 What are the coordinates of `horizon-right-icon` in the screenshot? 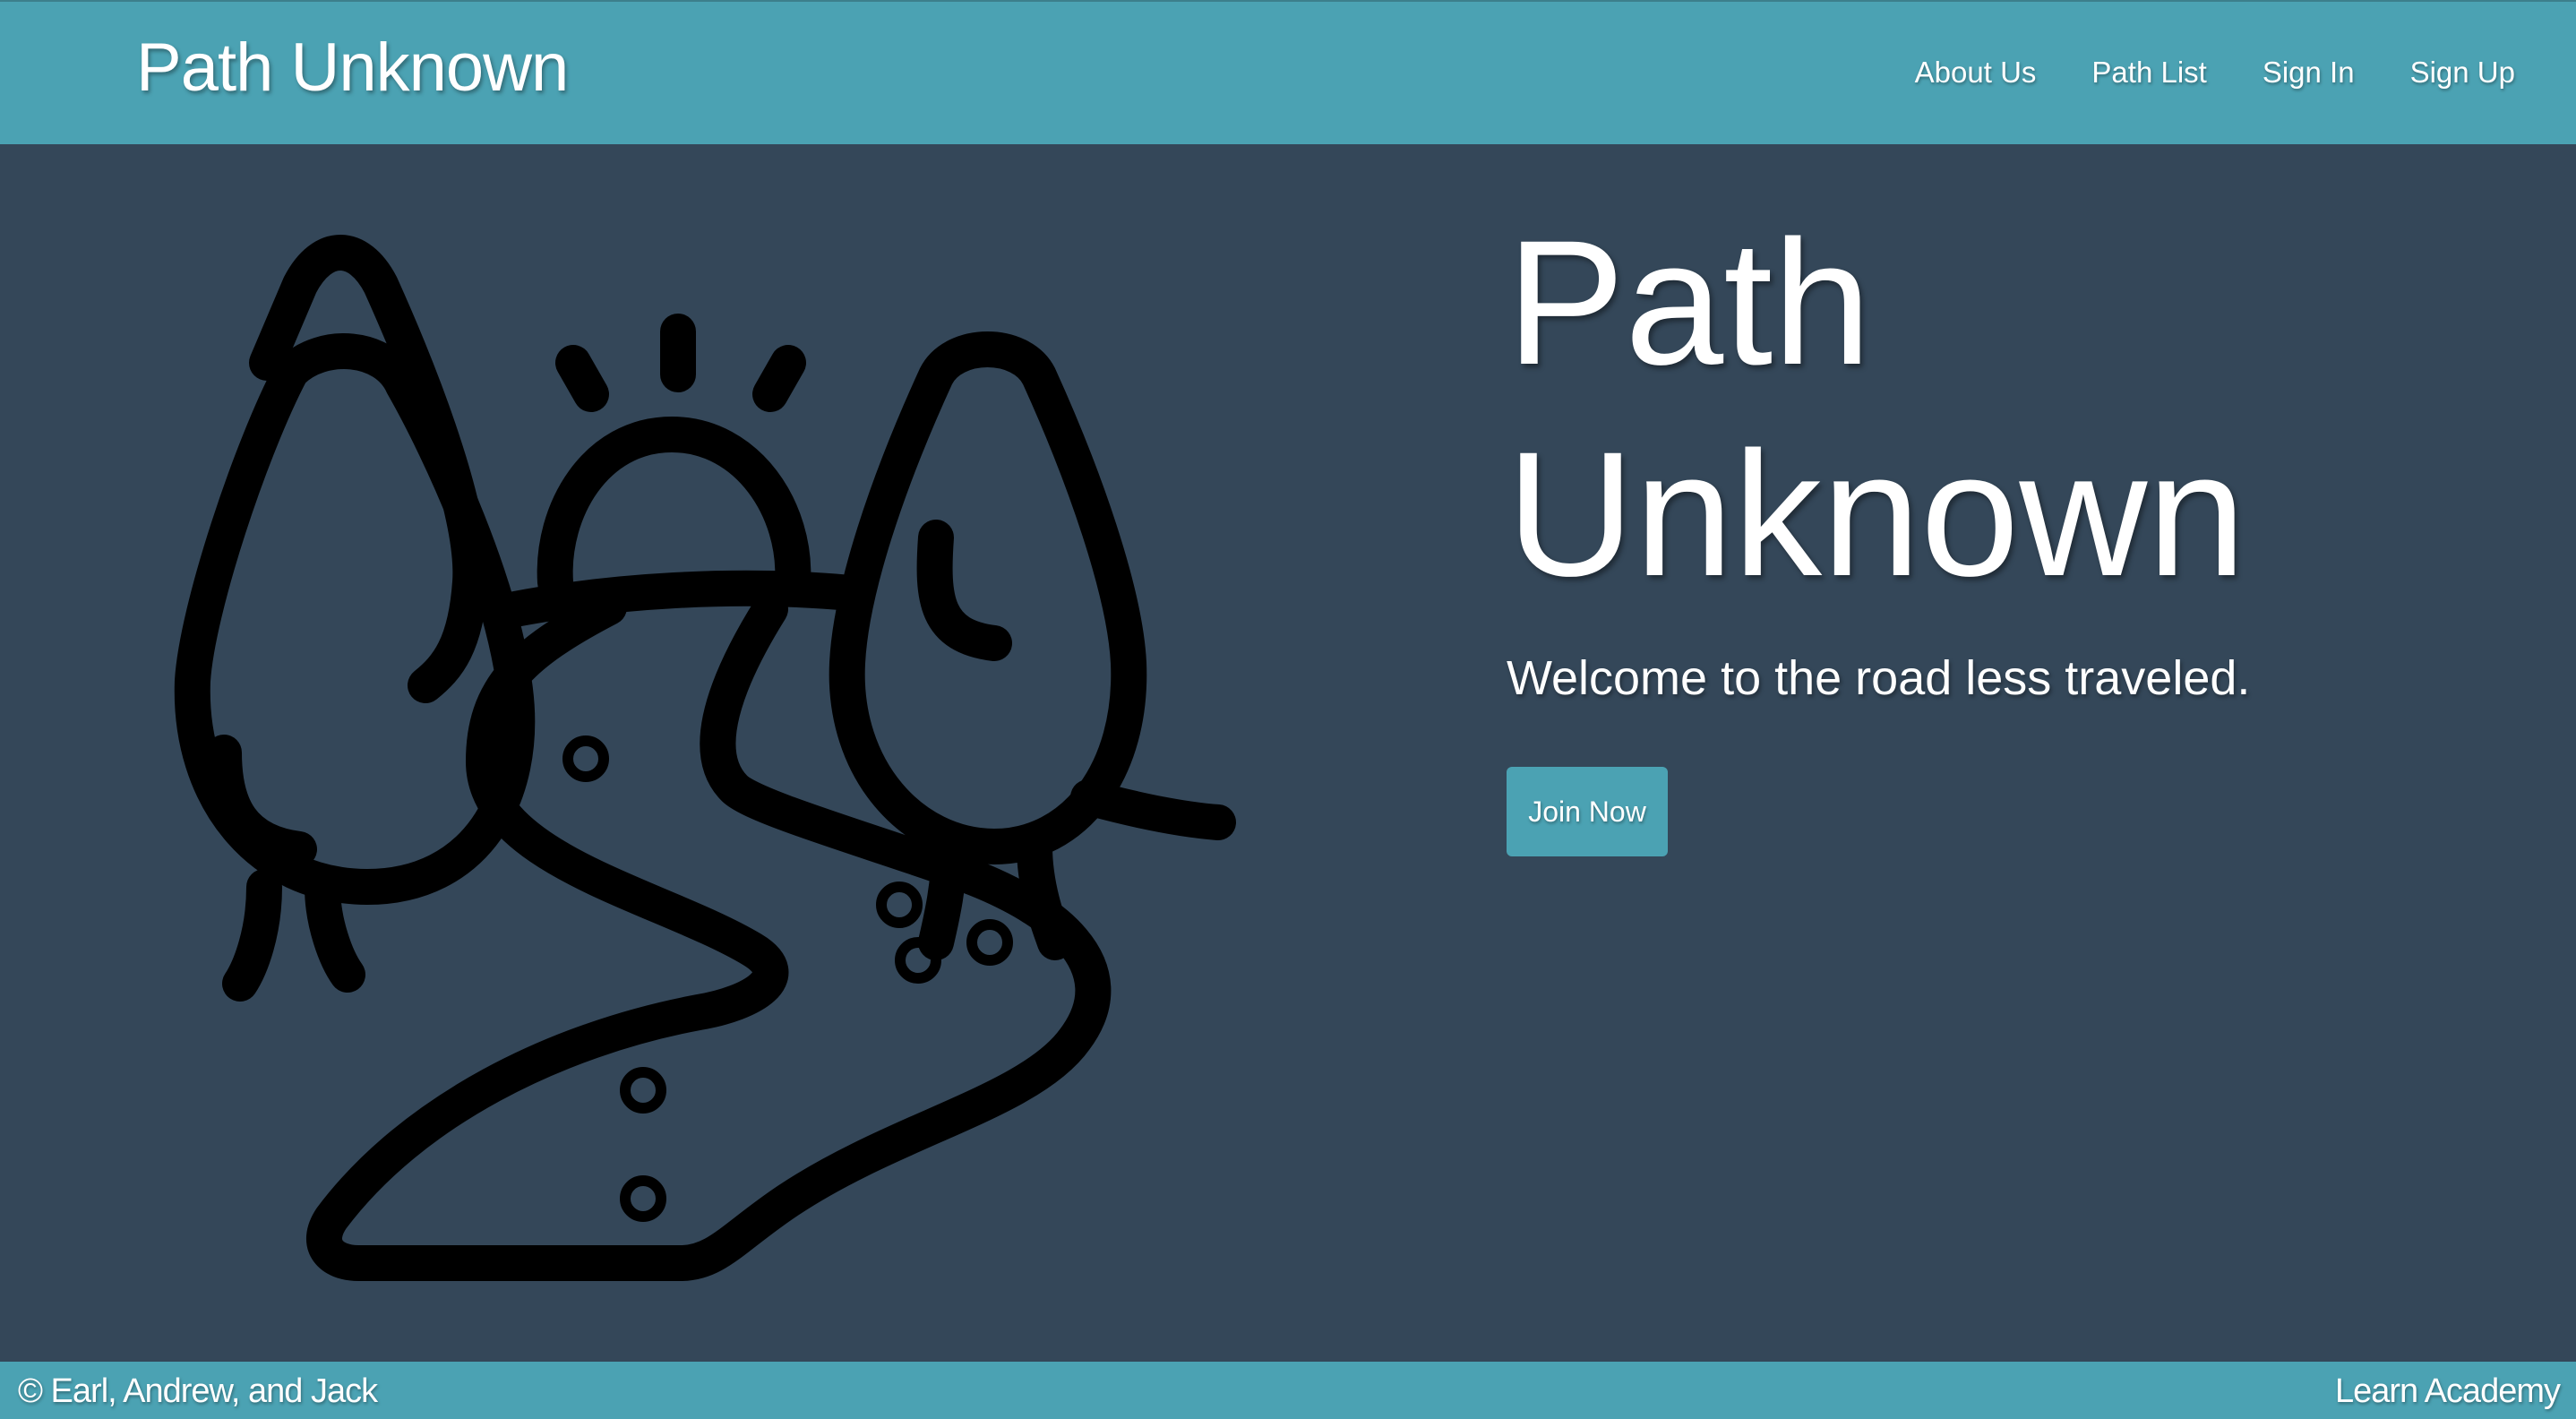 It's located at (1153, 809).